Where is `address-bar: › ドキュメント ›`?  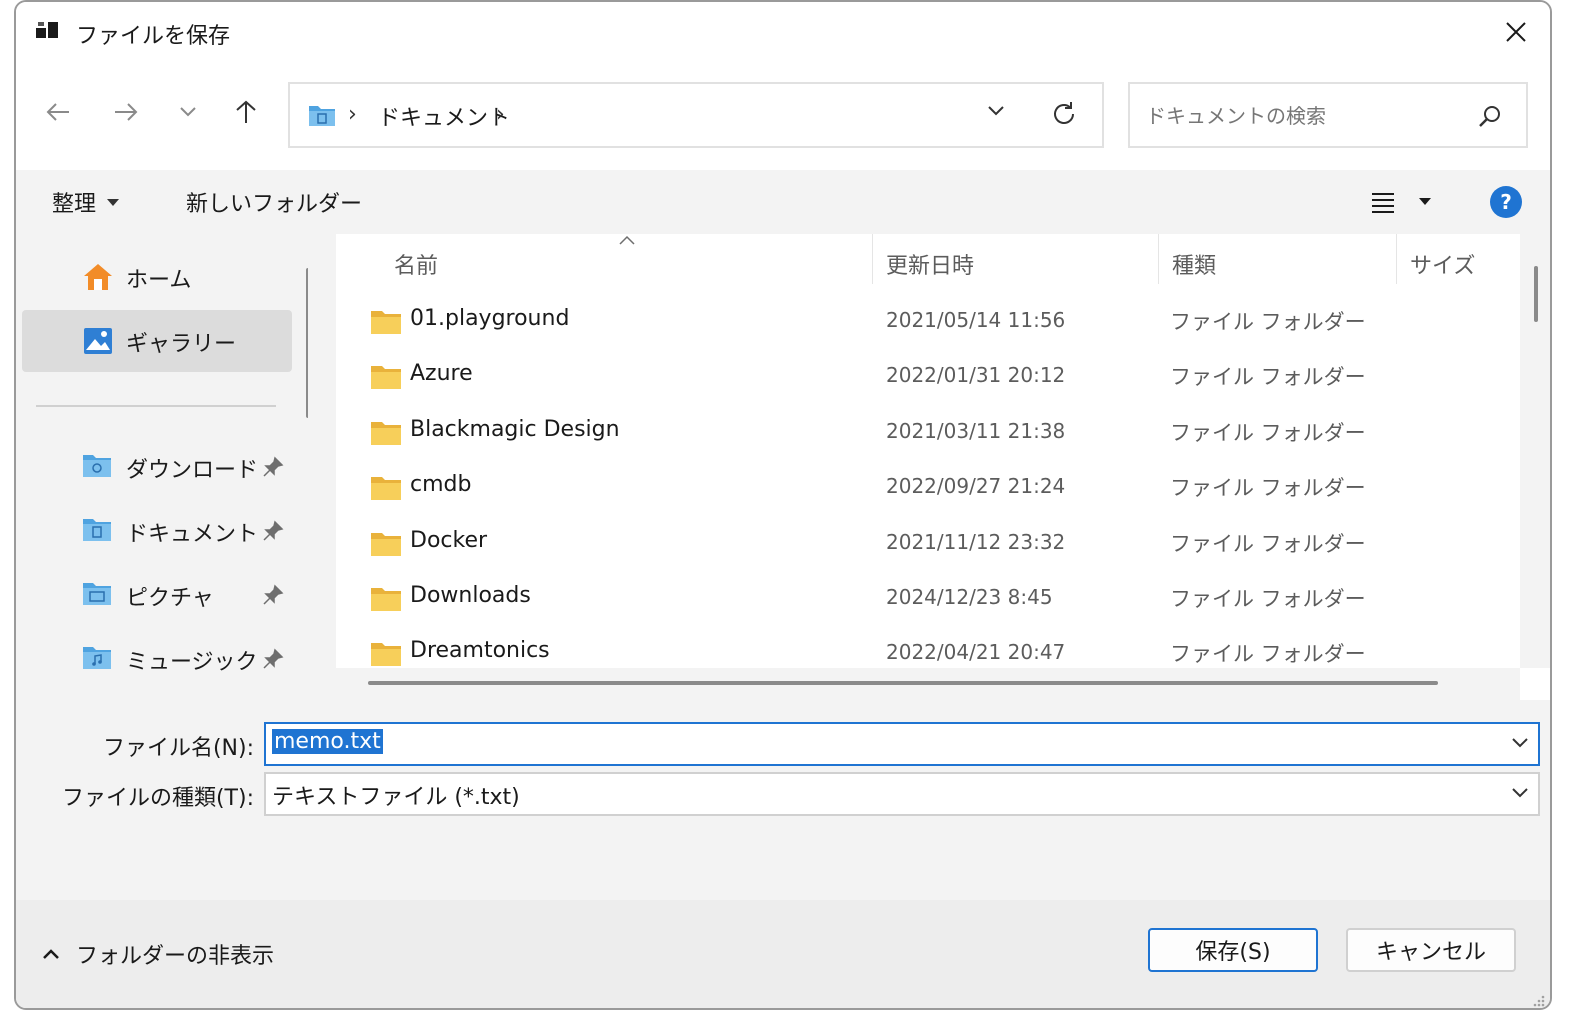 address-bar: › ドキュメント › is located at coordinates (696, 115).